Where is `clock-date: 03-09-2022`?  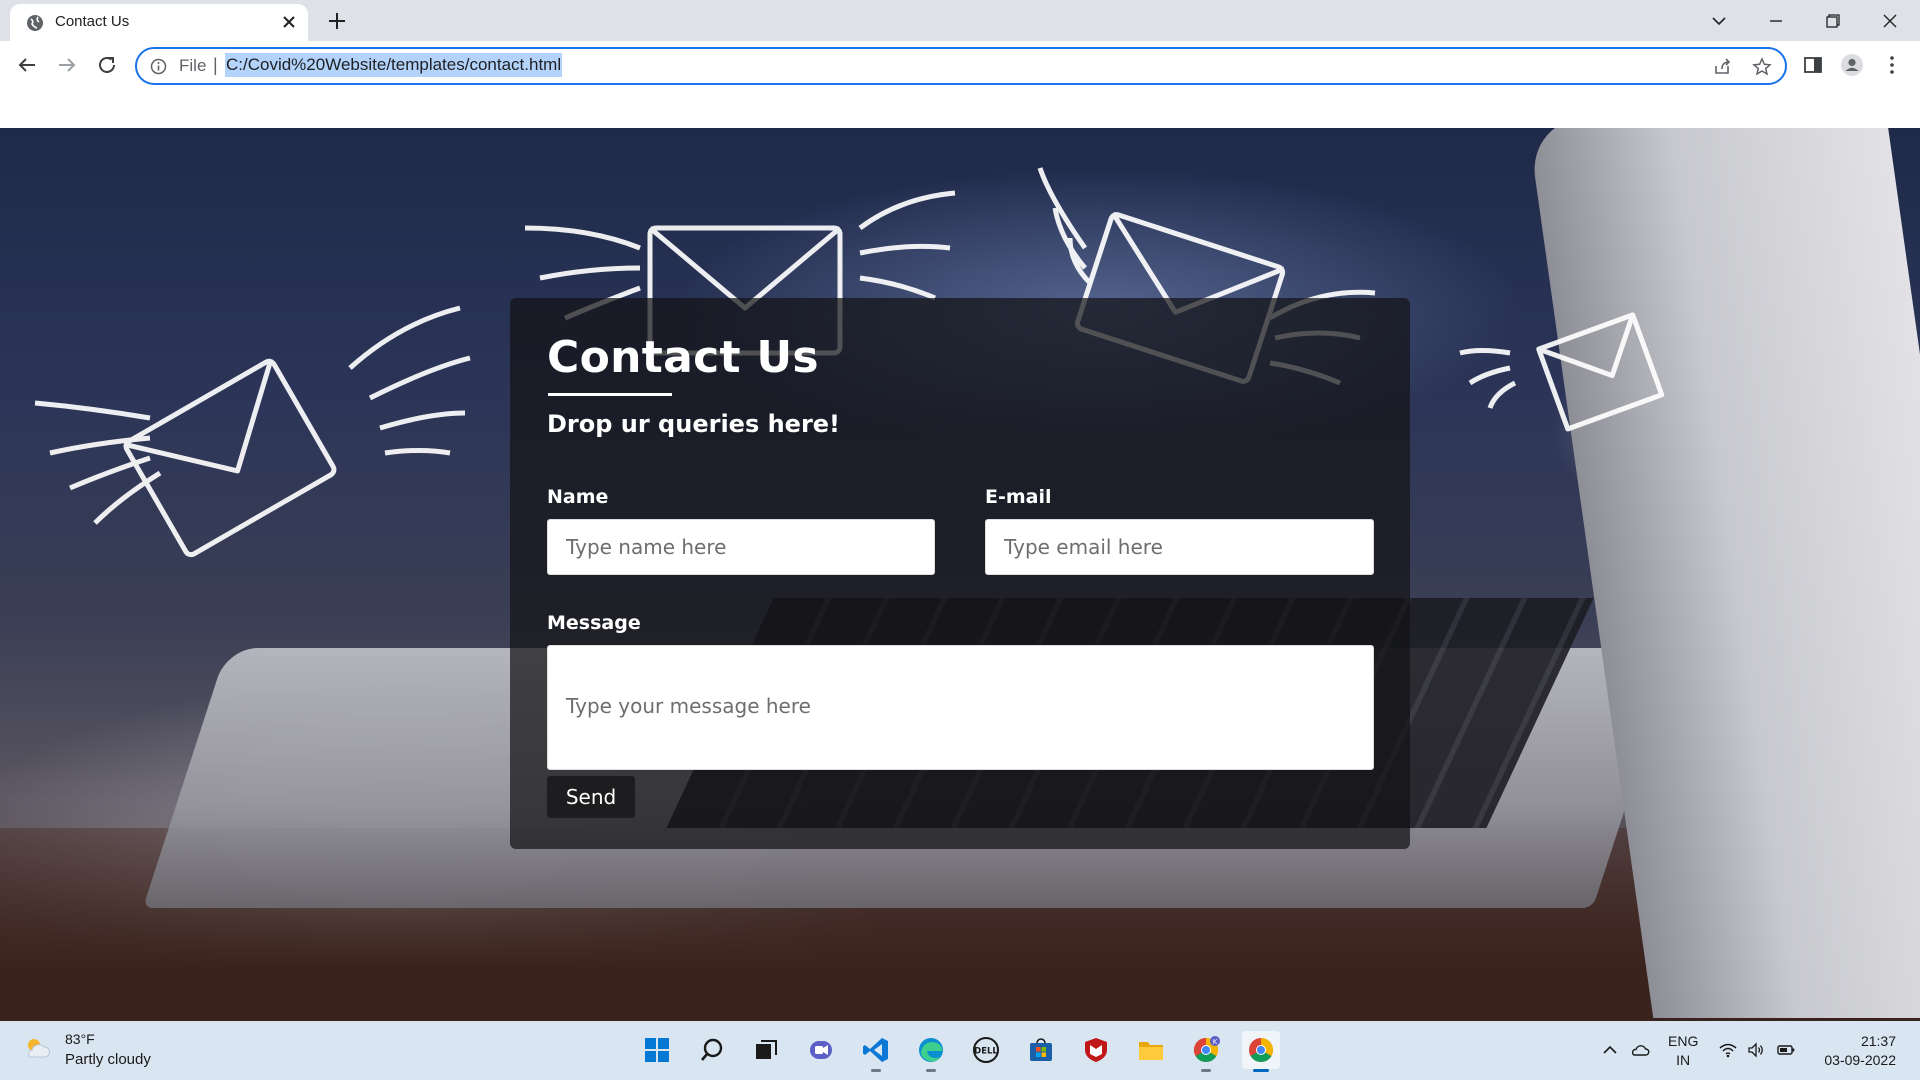 clock-date: 03-09-2022 is located at coordinates (1860, 1060).